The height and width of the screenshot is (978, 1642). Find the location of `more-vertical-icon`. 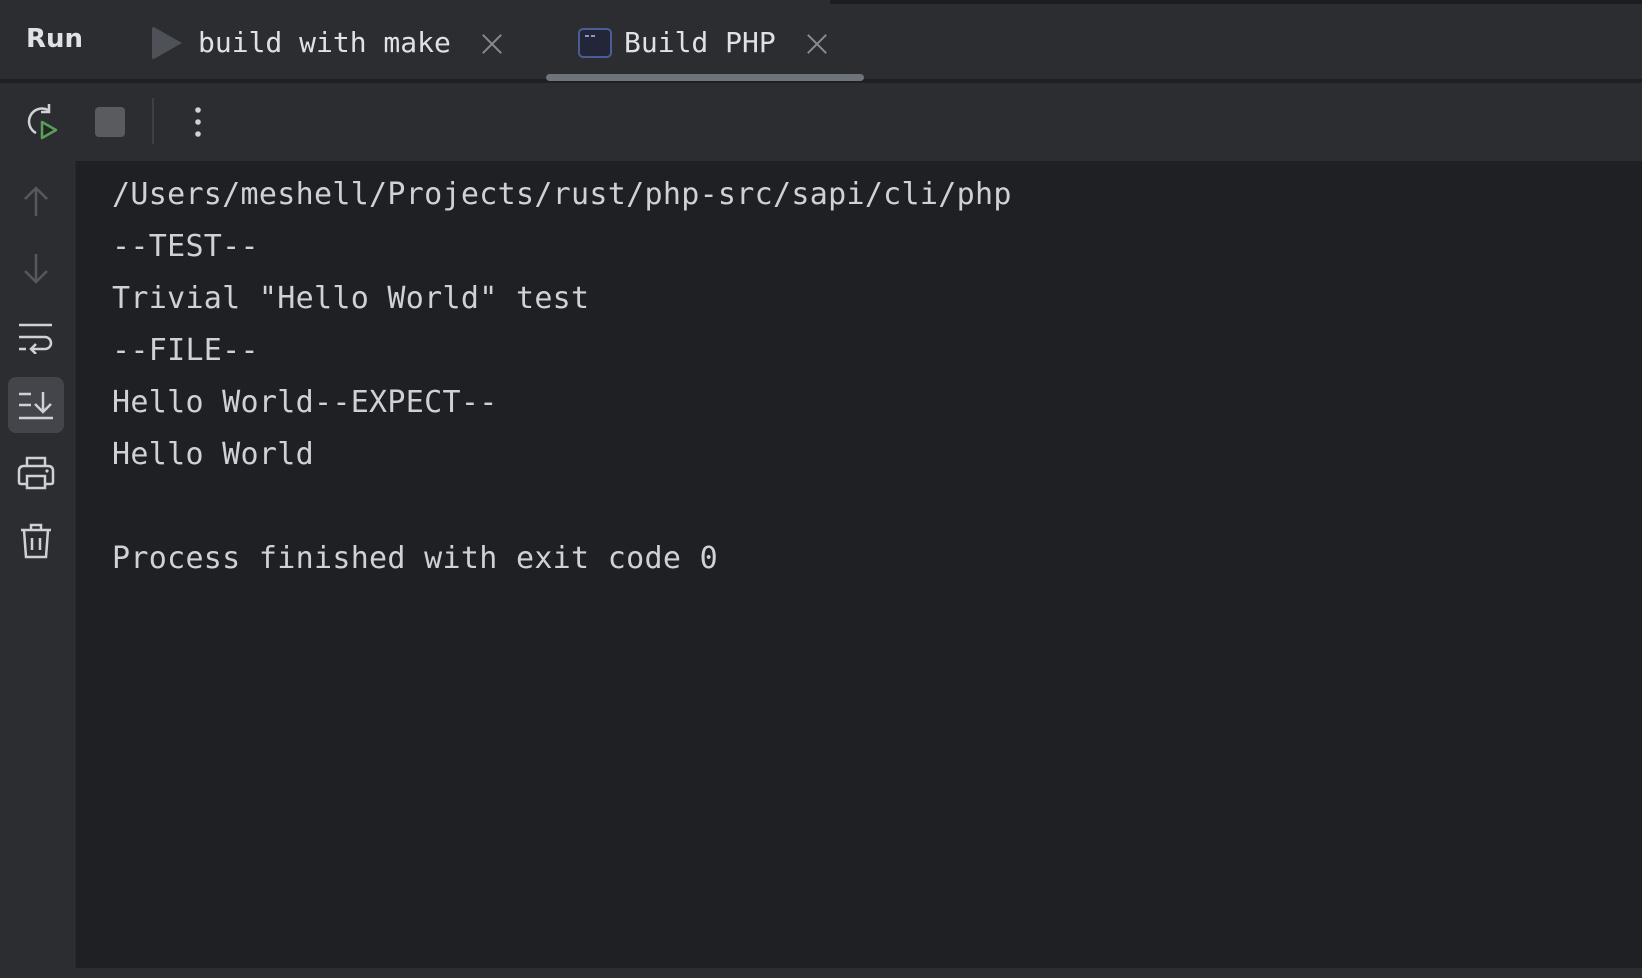

more-vertical-icon is located at coordinates (198, 122).